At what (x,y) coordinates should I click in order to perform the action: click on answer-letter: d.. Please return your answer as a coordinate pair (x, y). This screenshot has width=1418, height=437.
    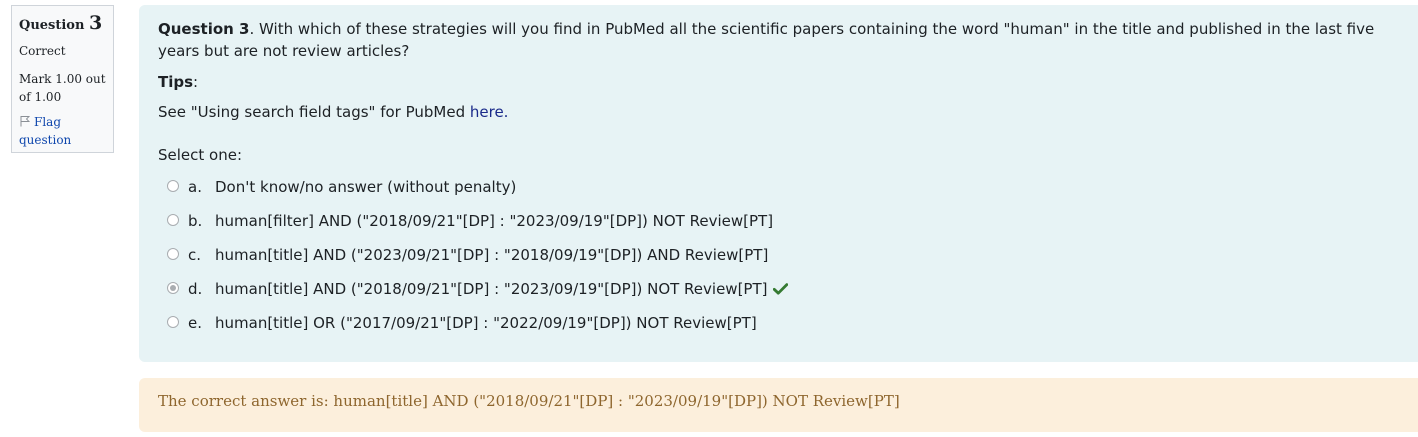
    Looking at the image, I should click on (195, 289).